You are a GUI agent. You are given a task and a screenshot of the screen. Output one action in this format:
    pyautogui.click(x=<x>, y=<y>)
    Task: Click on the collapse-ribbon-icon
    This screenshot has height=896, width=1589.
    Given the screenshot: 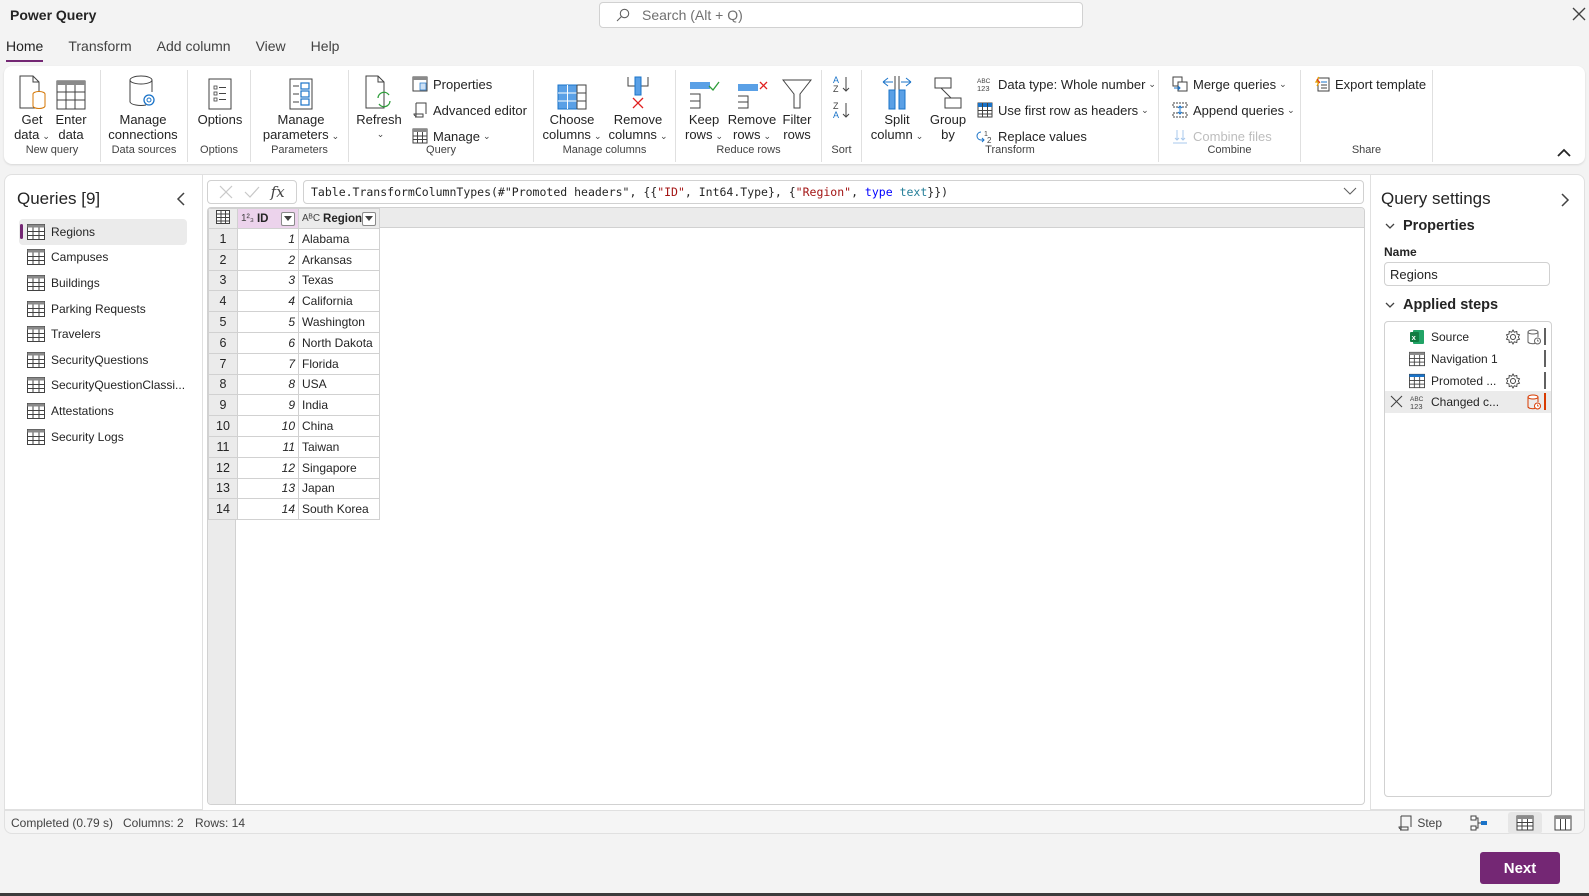 What is the action you would take?
    pyautogui.click(x=1564, y=153)
    